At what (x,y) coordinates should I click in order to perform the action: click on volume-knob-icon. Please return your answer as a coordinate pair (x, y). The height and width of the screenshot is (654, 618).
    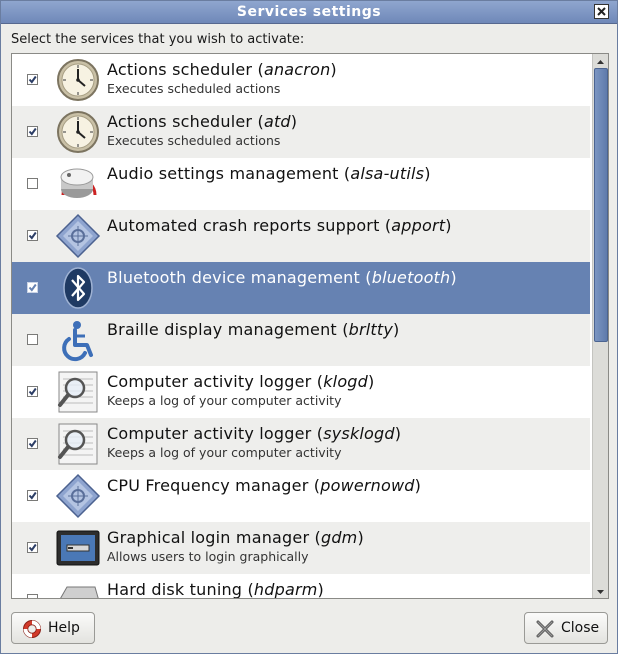
    Looking at the image, I should click on (78, 184).